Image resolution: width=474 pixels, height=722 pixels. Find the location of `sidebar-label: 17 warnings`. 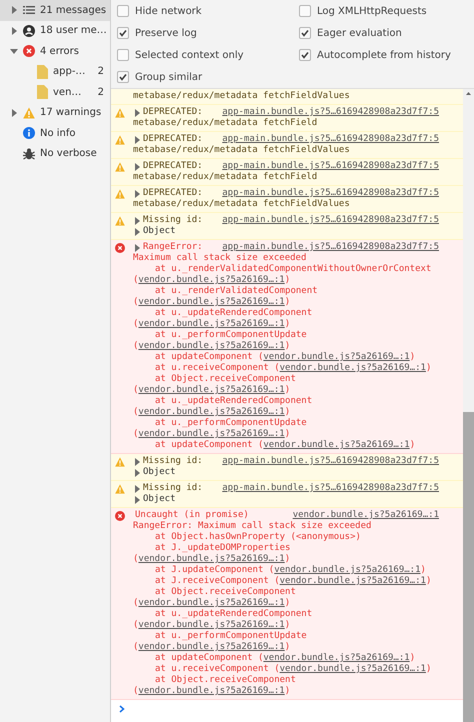

sidebar-label: 17 warnings is located at coordinates (71, 112).